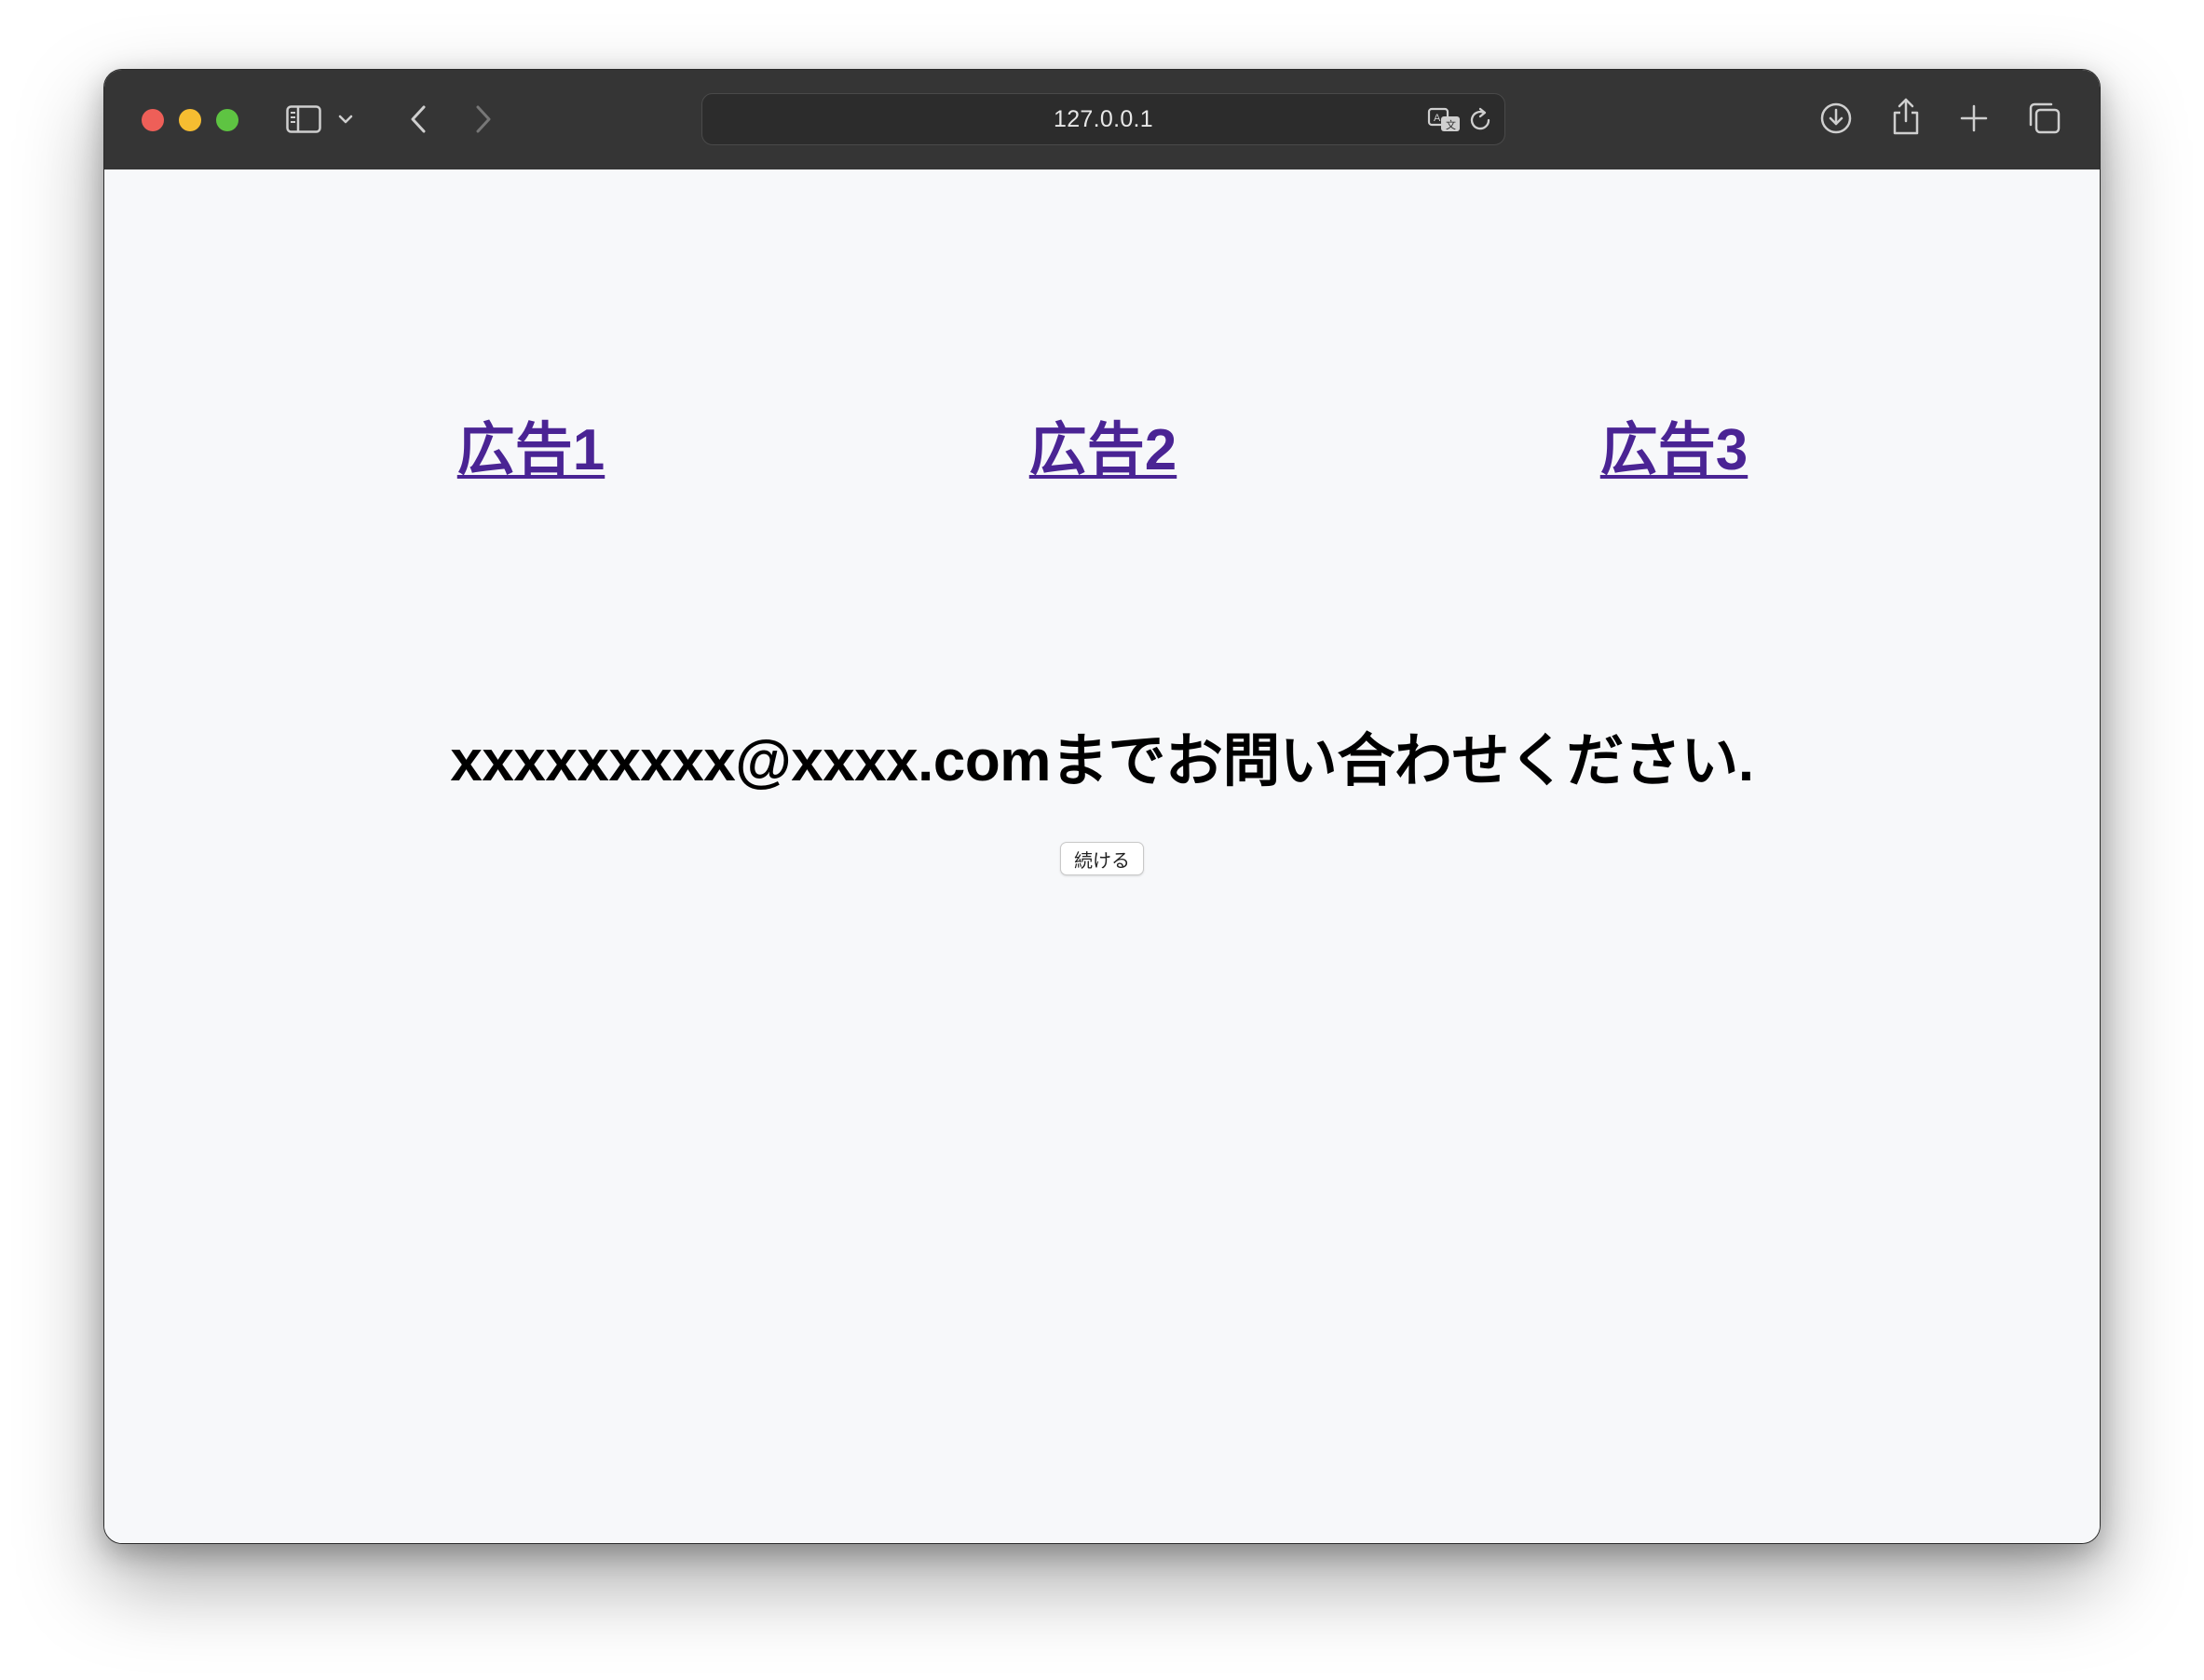 Image resolution: width=2204 pixels, height=1680 pixels. Describe the element at coordinates (304, 119) in the screenshot. I see `sidebar-icon` at that location.